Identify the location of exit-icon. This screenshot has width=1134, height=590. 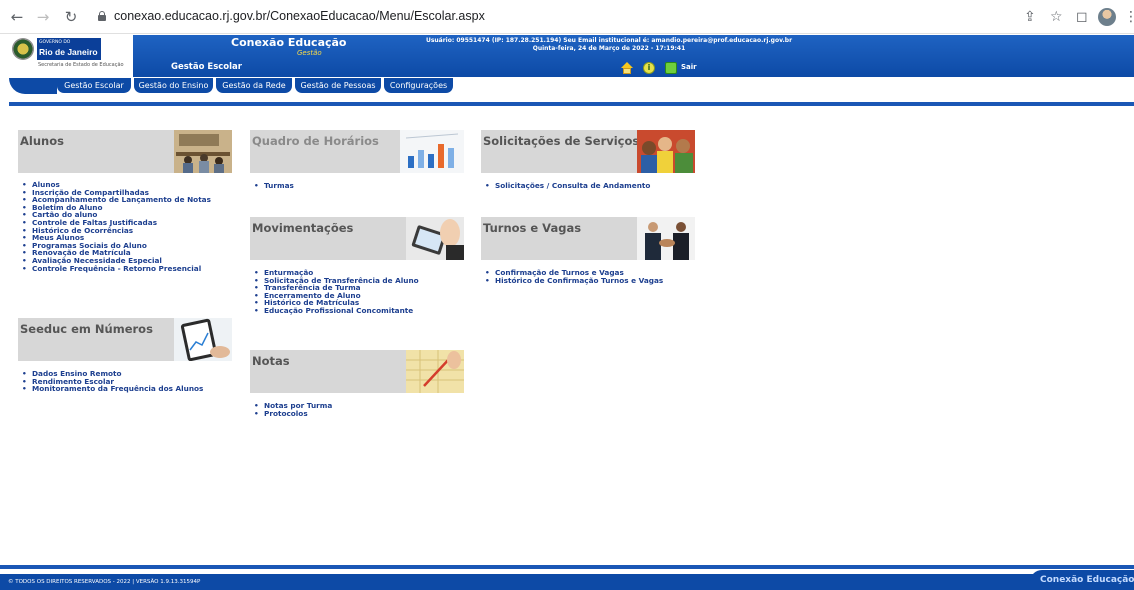
(671, 68).